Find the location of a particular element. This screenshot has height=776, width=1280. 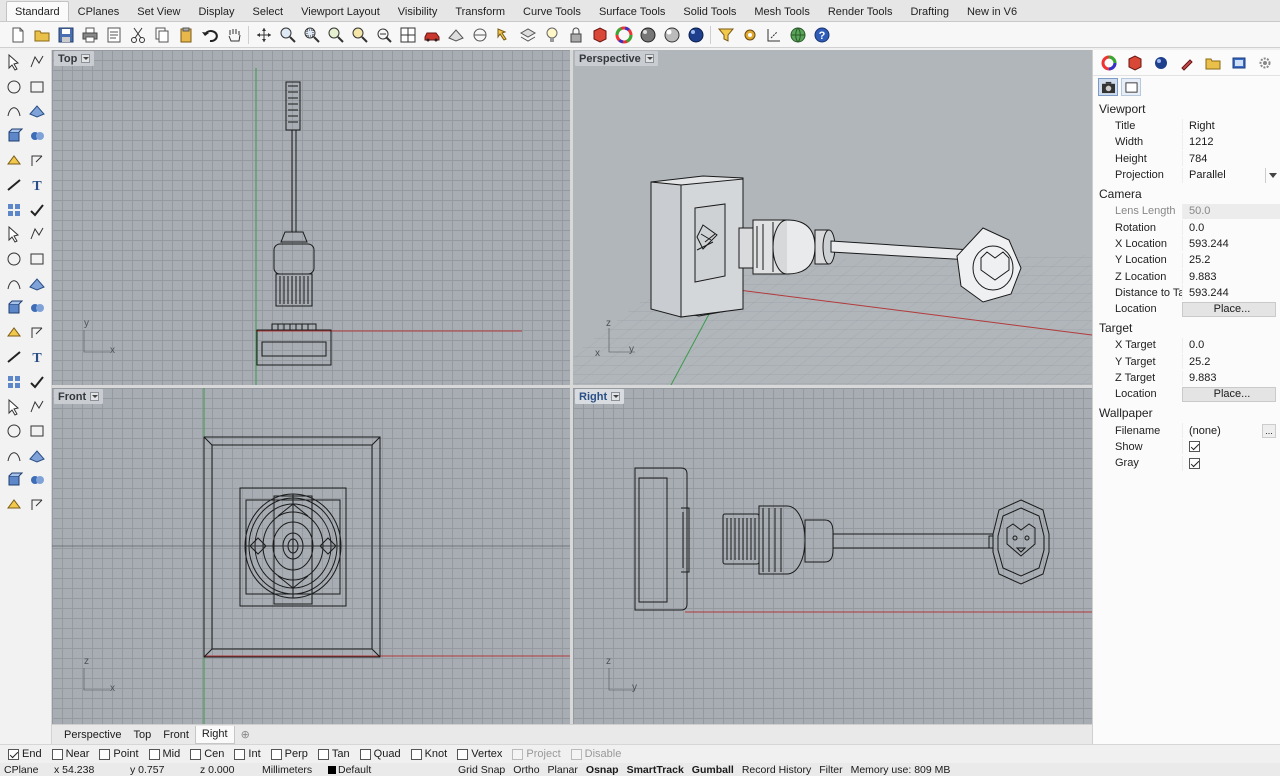

render-sphere-icon is located at coordinates (695, 35).